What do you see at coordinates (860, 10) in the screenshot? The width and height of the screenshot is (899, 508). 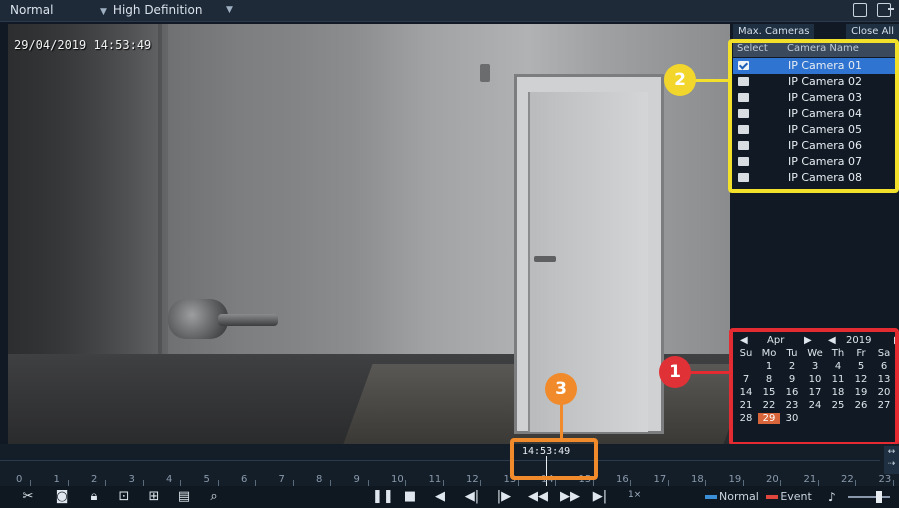 I see `fullscreen-icon` at bounding box center [860, 10].